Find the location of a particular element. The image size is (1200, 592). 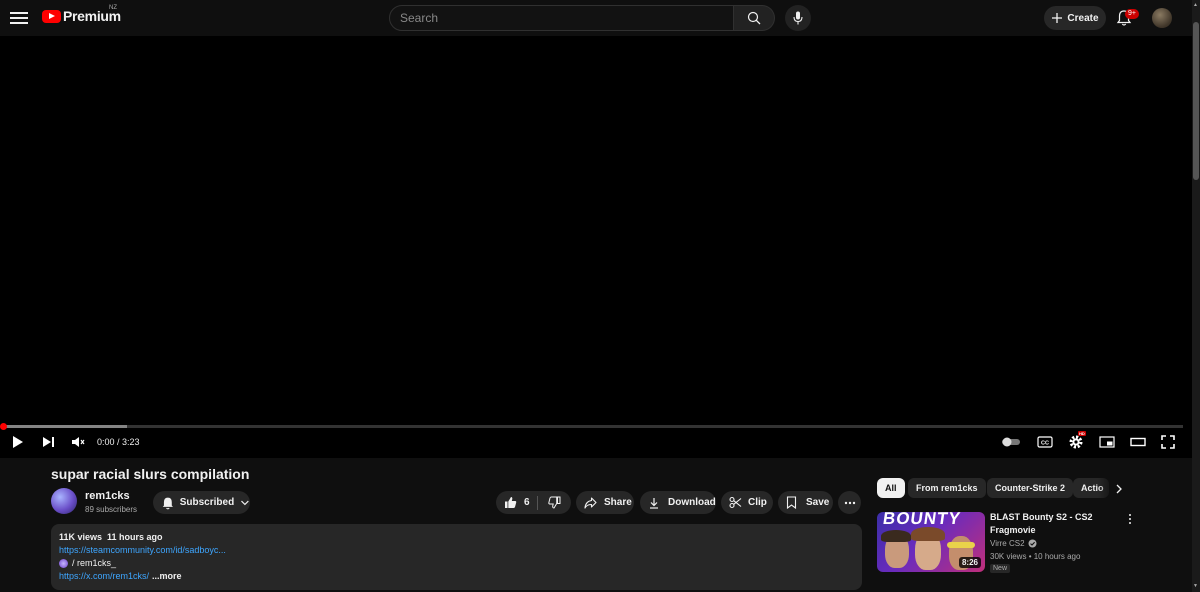

captions-icon: CC is located at coordinates (1045, 442).